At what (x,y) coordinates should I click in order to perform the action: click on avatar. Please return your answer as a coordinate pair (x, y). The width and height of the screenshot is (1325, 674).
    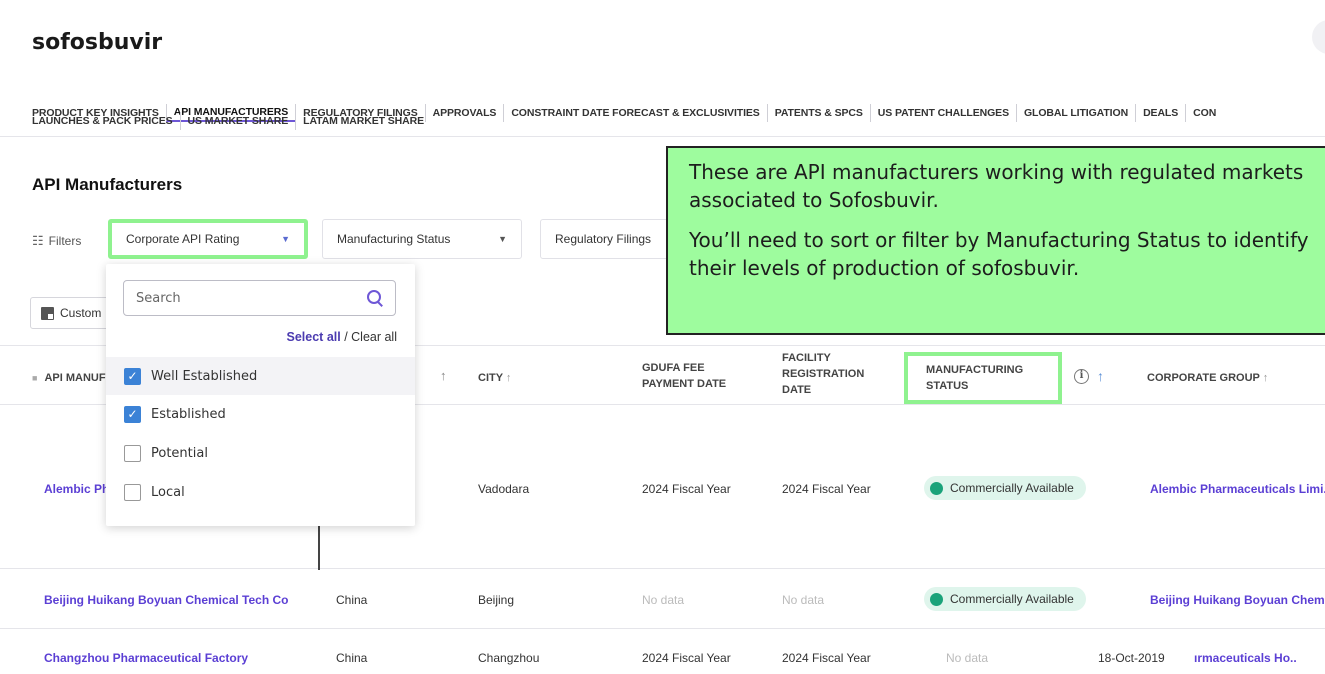
    Looking at the image, I should click on (1318, 37).